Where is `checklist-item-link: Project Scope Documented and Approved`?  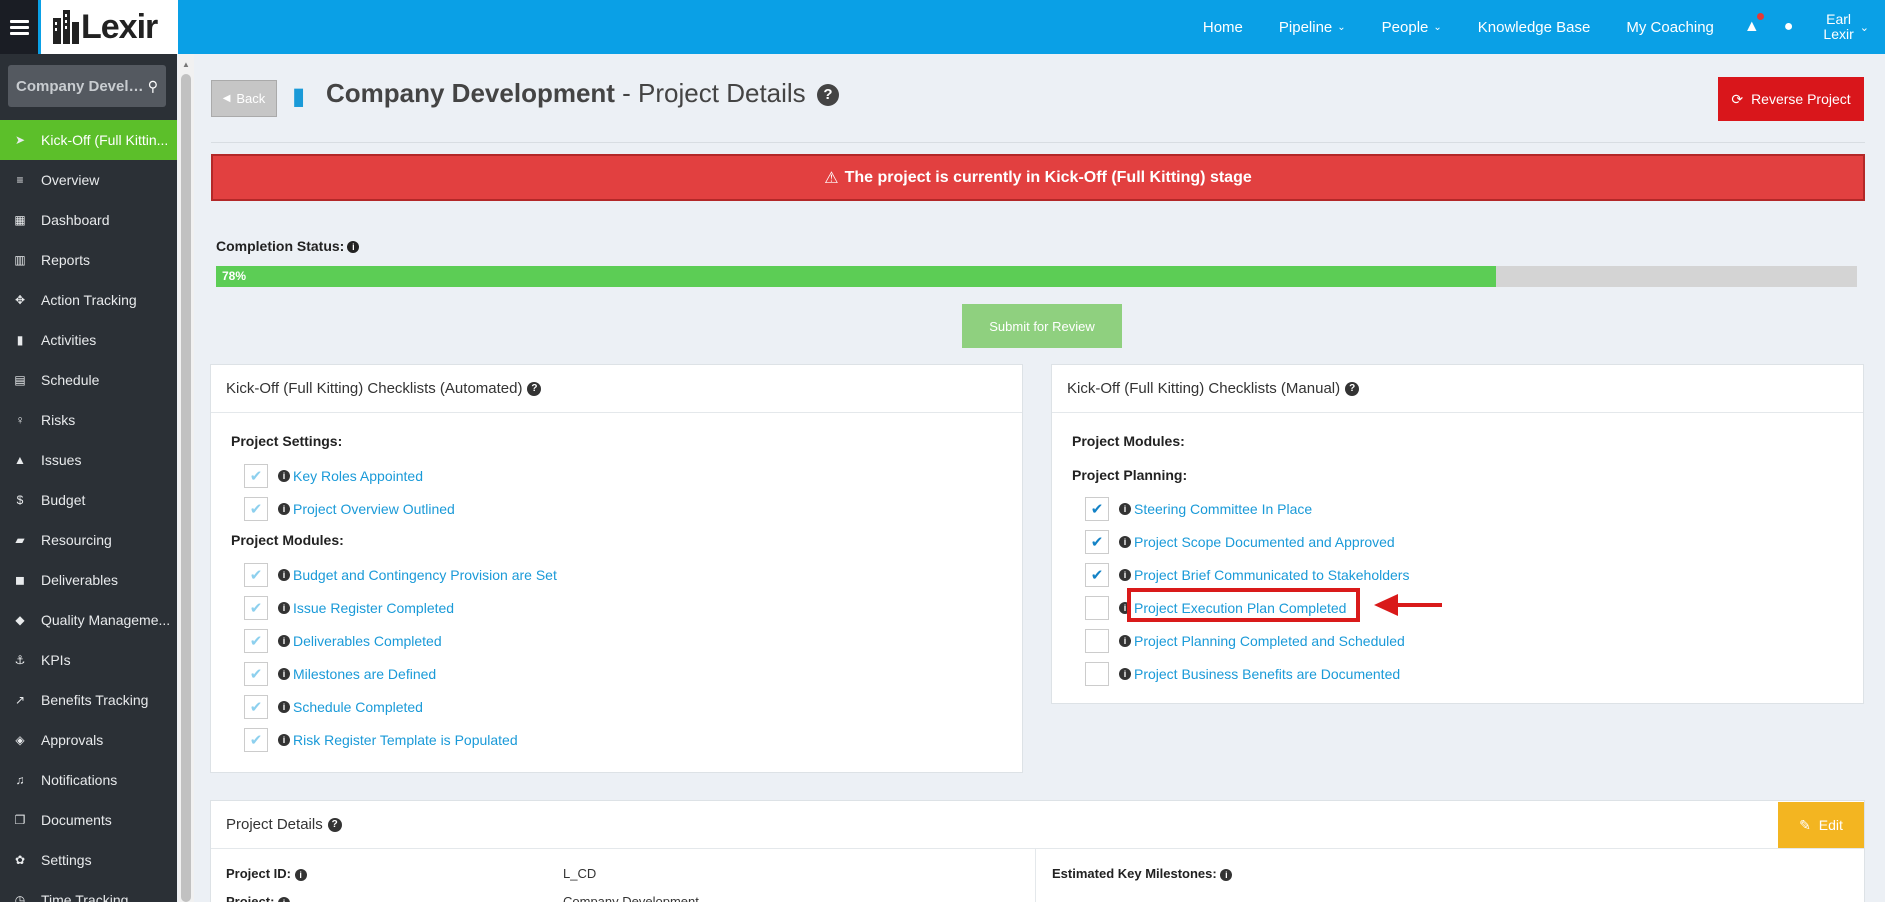 checklist-item-link: Project Scope Documented and Approved is located at coordinates (1264, 542).